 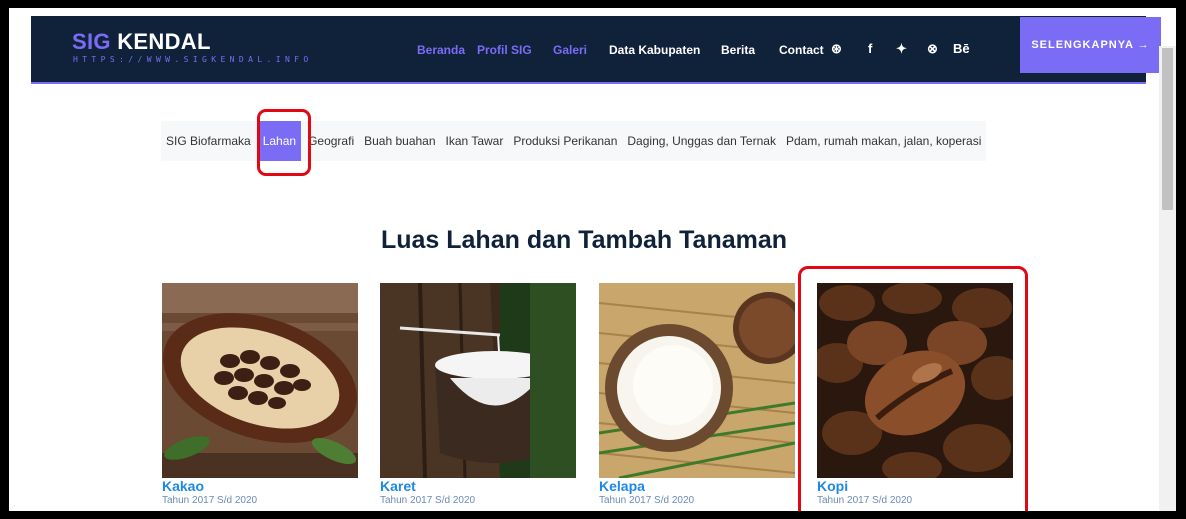 I want to click on tab-ikan-tawar: Ikan Tawar, so click(x=475, y=141).